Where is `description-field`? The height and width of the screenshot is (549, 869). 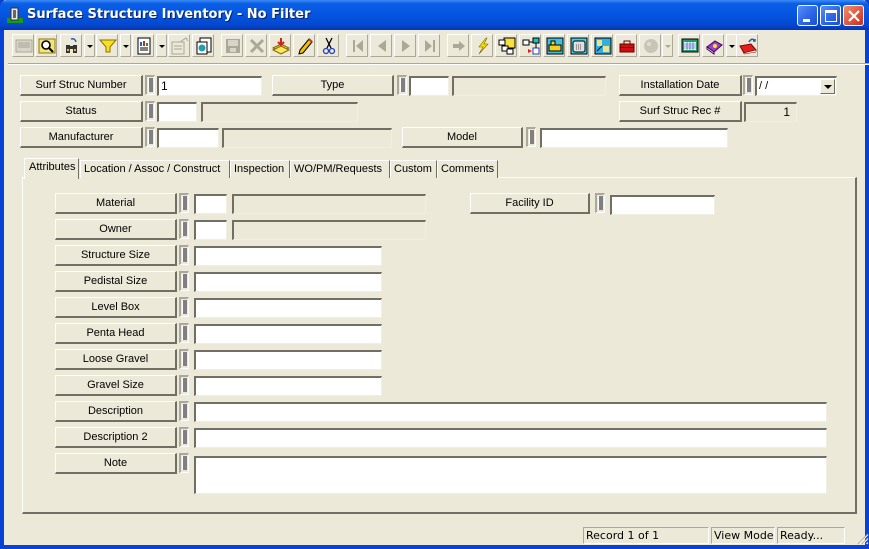
description-field is located at coordinates (510, 412).